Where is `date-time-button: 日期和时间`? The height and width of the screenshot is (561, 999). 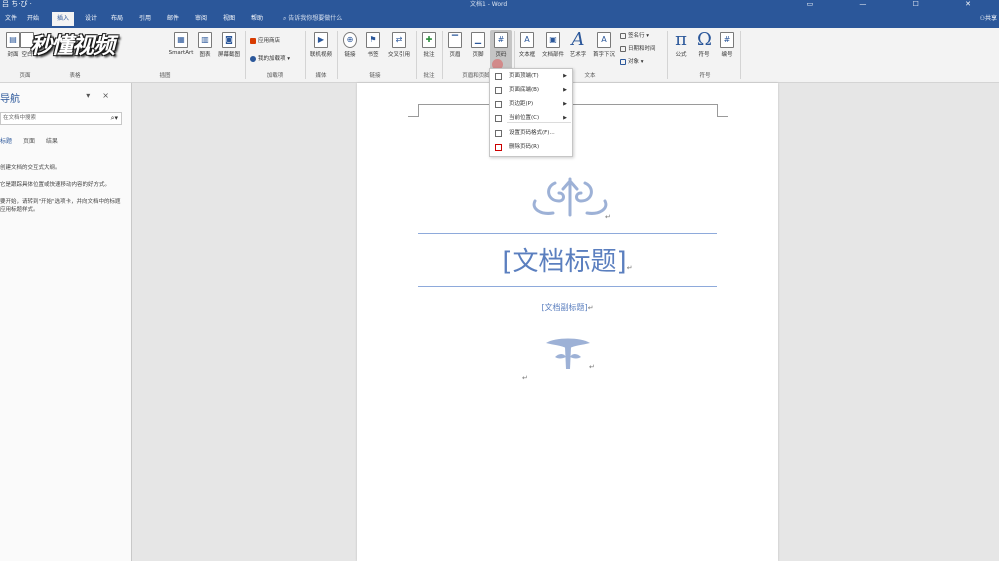 date-time-button: 日期和时间 is located at coordinates (638, 48).